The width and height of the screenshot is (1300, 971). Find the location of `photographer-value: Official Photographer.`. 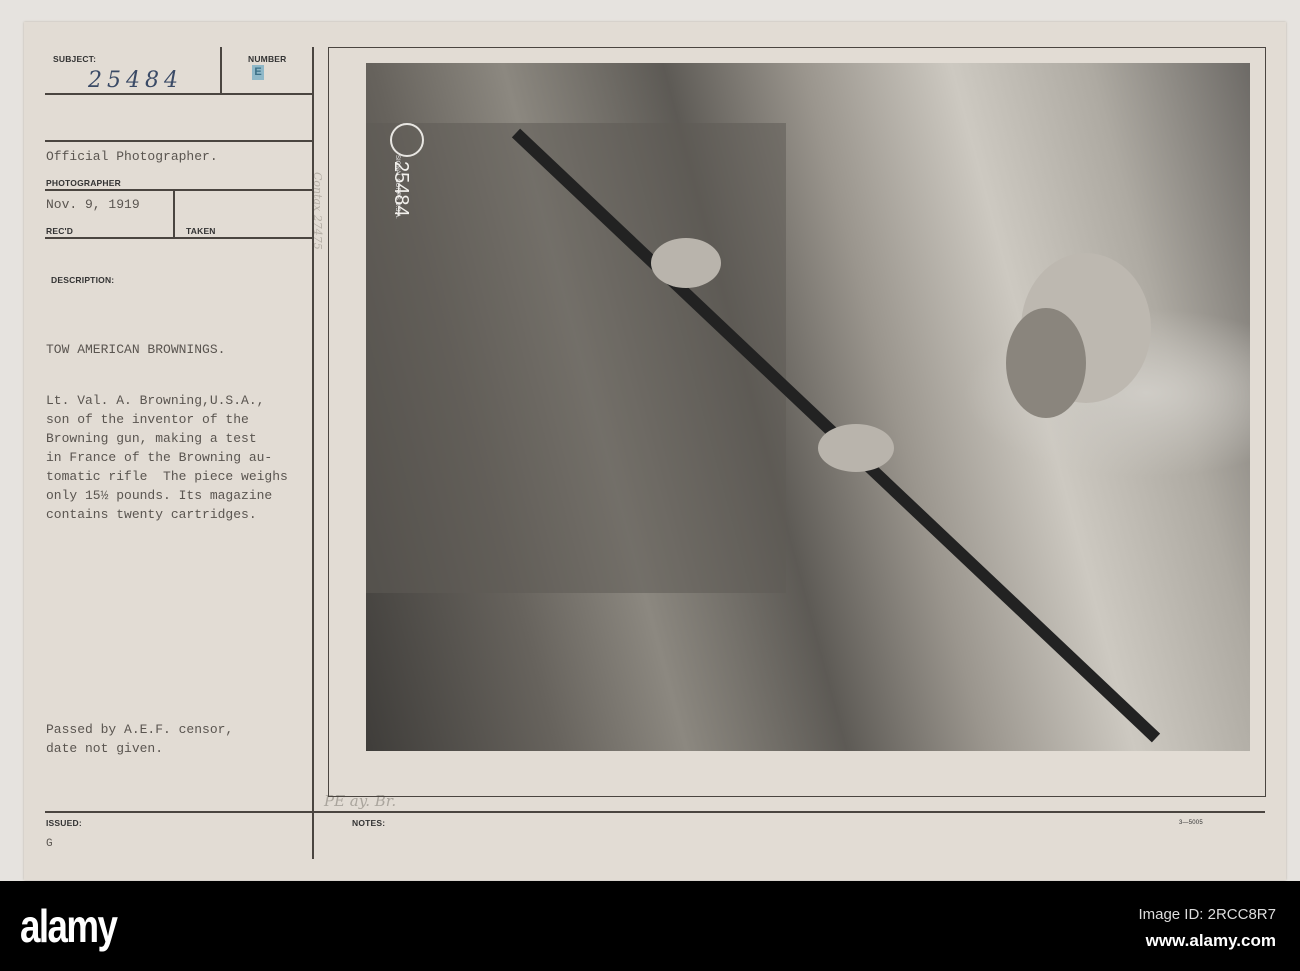

photographer-value: Official Photographer. is located at coordinates (132, 156).